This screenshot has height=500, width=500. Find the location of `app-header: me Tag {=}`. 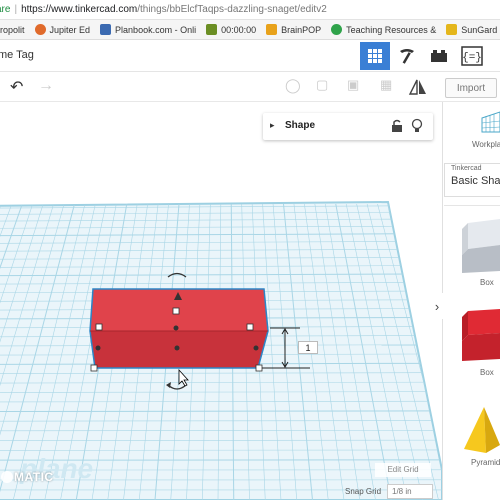

app-header: me Tag {=} is located at coordinates (250, 56).